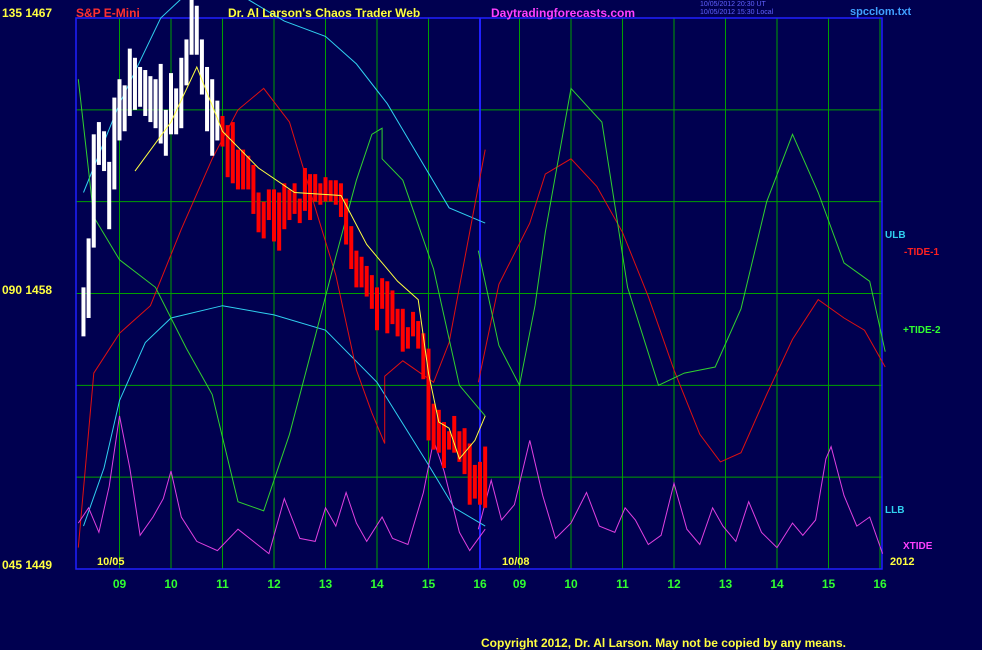  What do you see at coordinates (563, 13) in the screenshot?
I see `site-link: Daytradingforecasts.com` at bounding box center [563, 13].